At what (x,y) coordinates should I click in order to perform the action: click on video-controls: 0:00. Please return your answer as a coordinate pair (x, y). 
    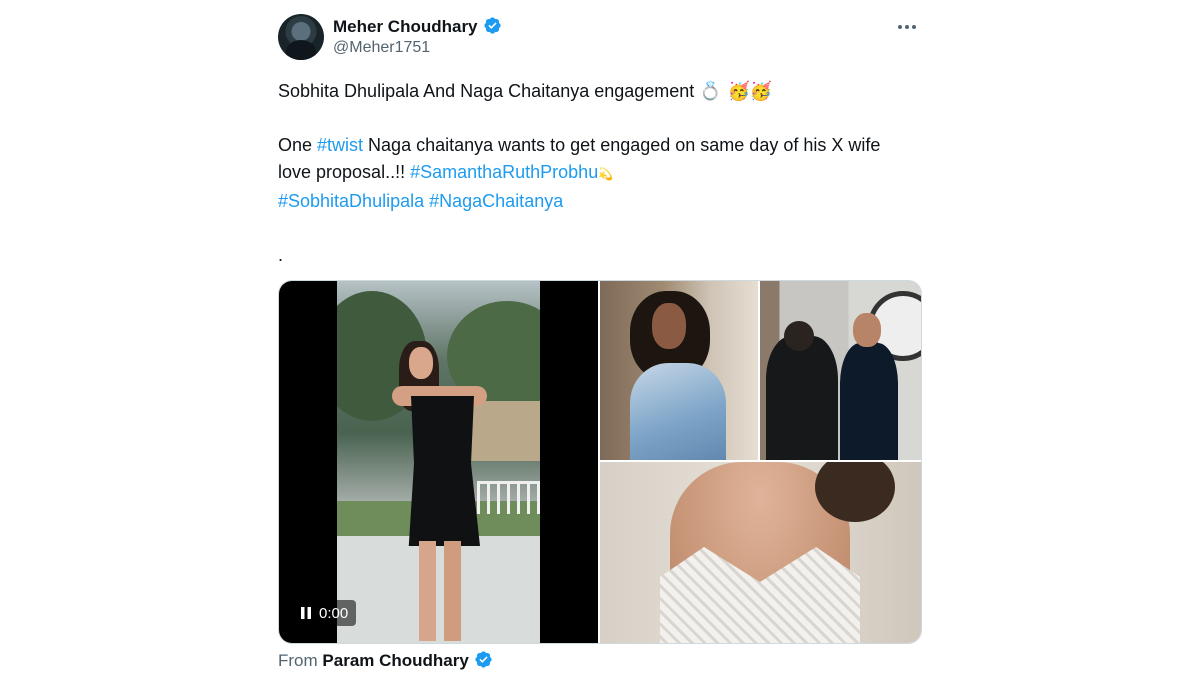
    Looking at the image, I should click on (325, 613).